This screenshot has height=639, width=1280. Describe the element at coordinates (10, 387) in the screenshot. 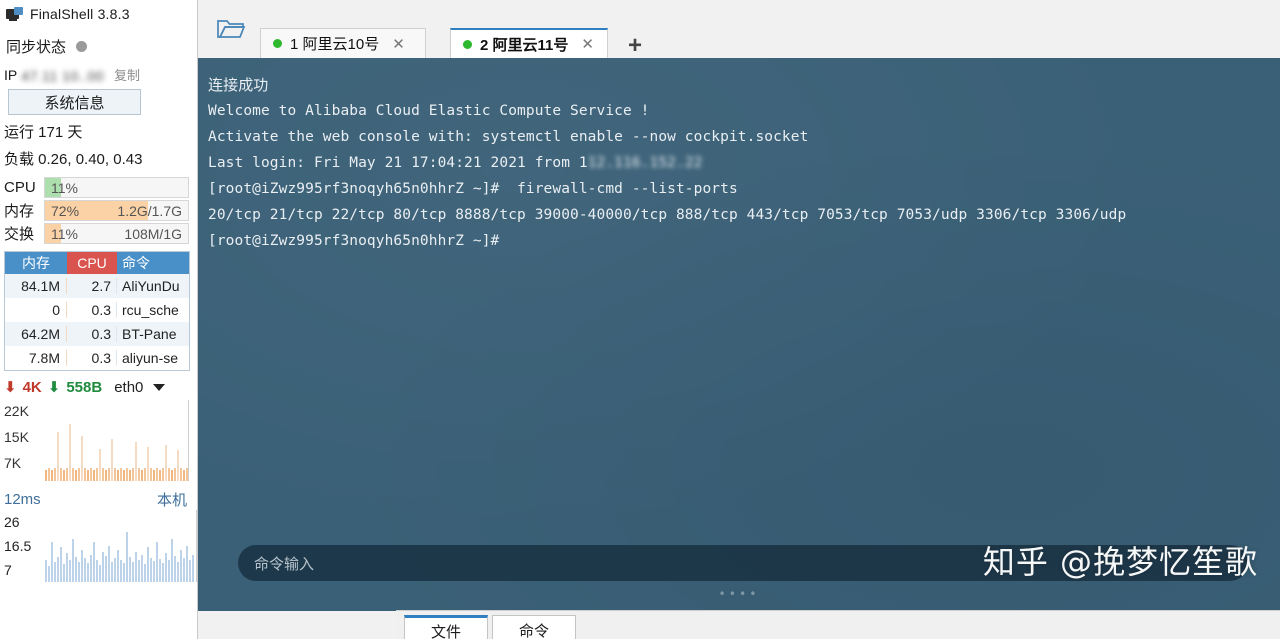

I see `arrow-up-icon: ⬇` at that location.